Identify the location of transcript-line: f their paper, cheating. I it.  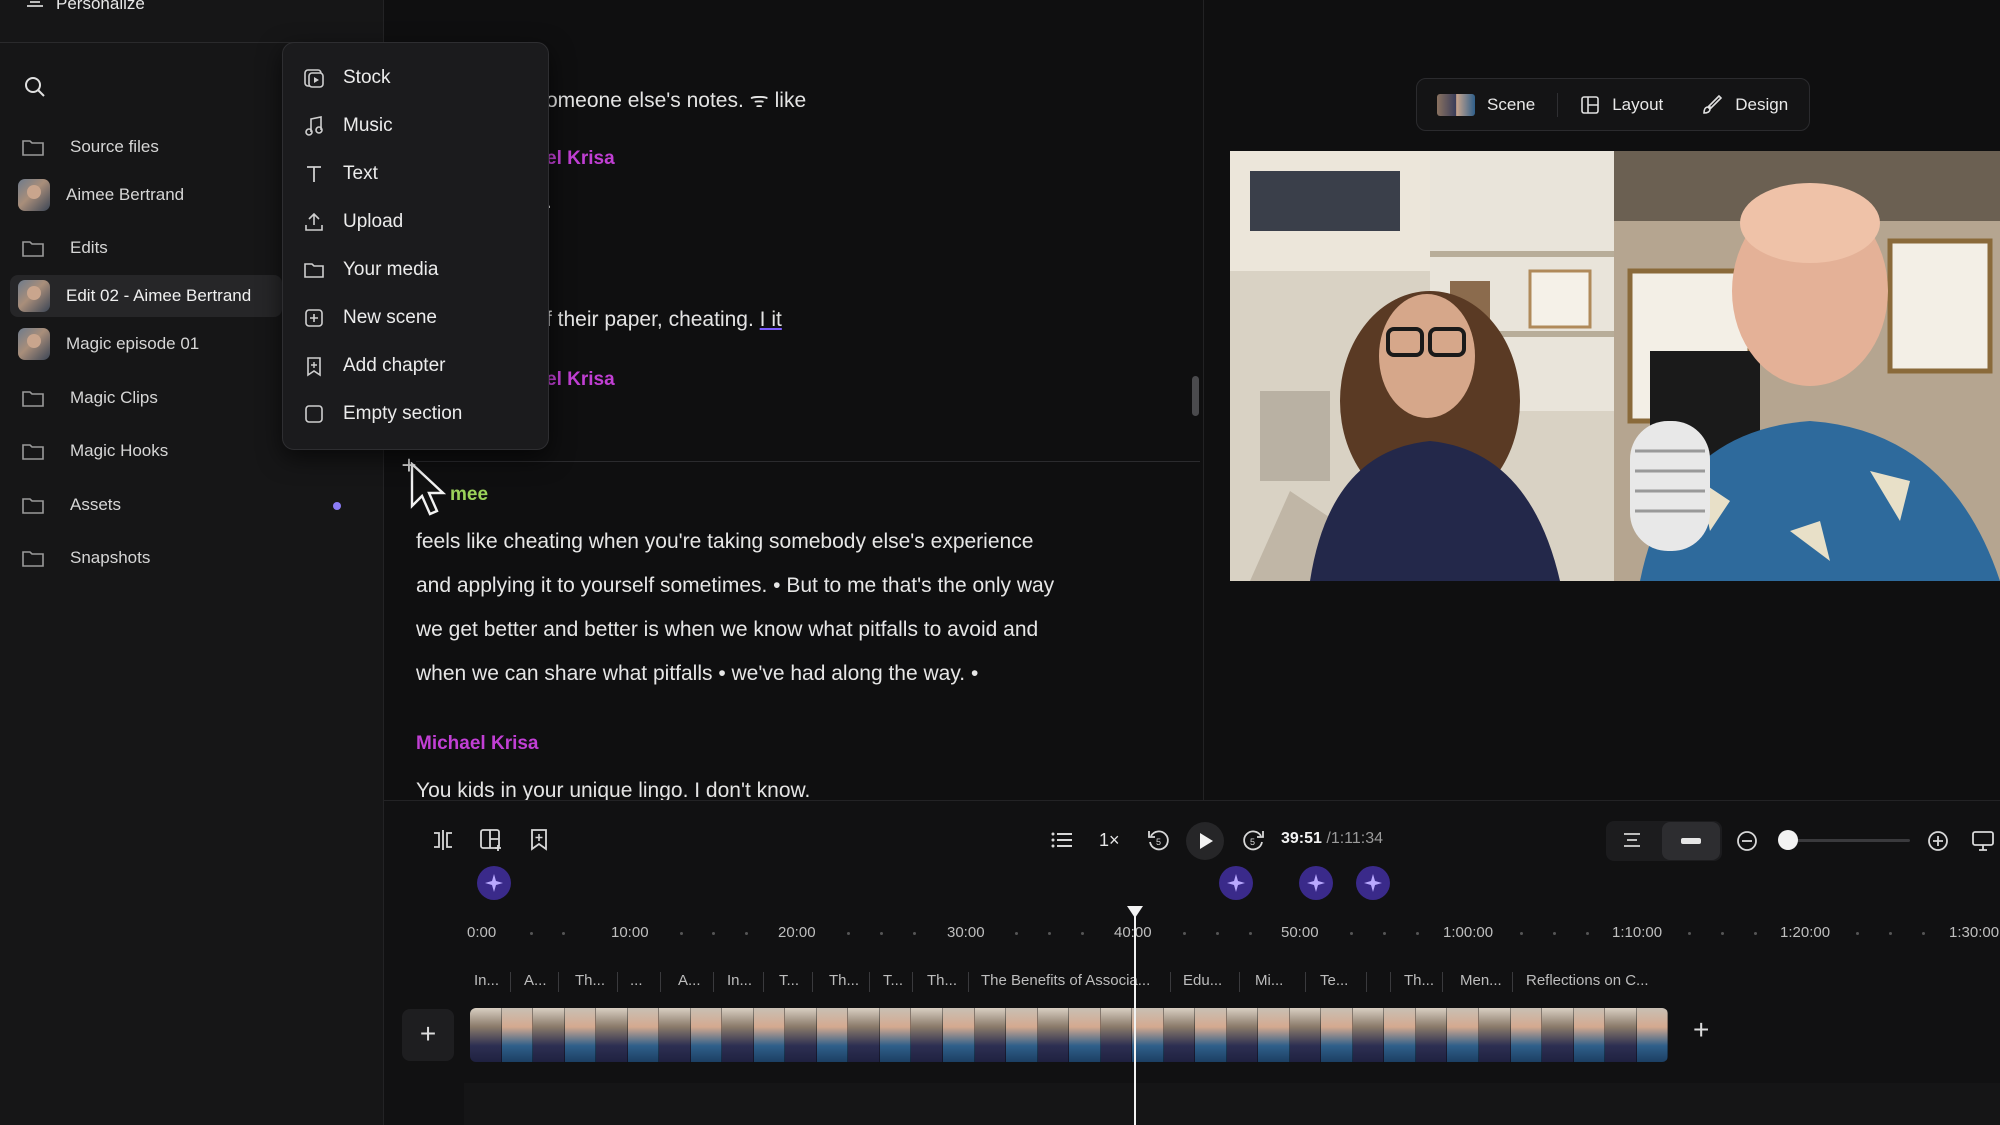
(664, 320).